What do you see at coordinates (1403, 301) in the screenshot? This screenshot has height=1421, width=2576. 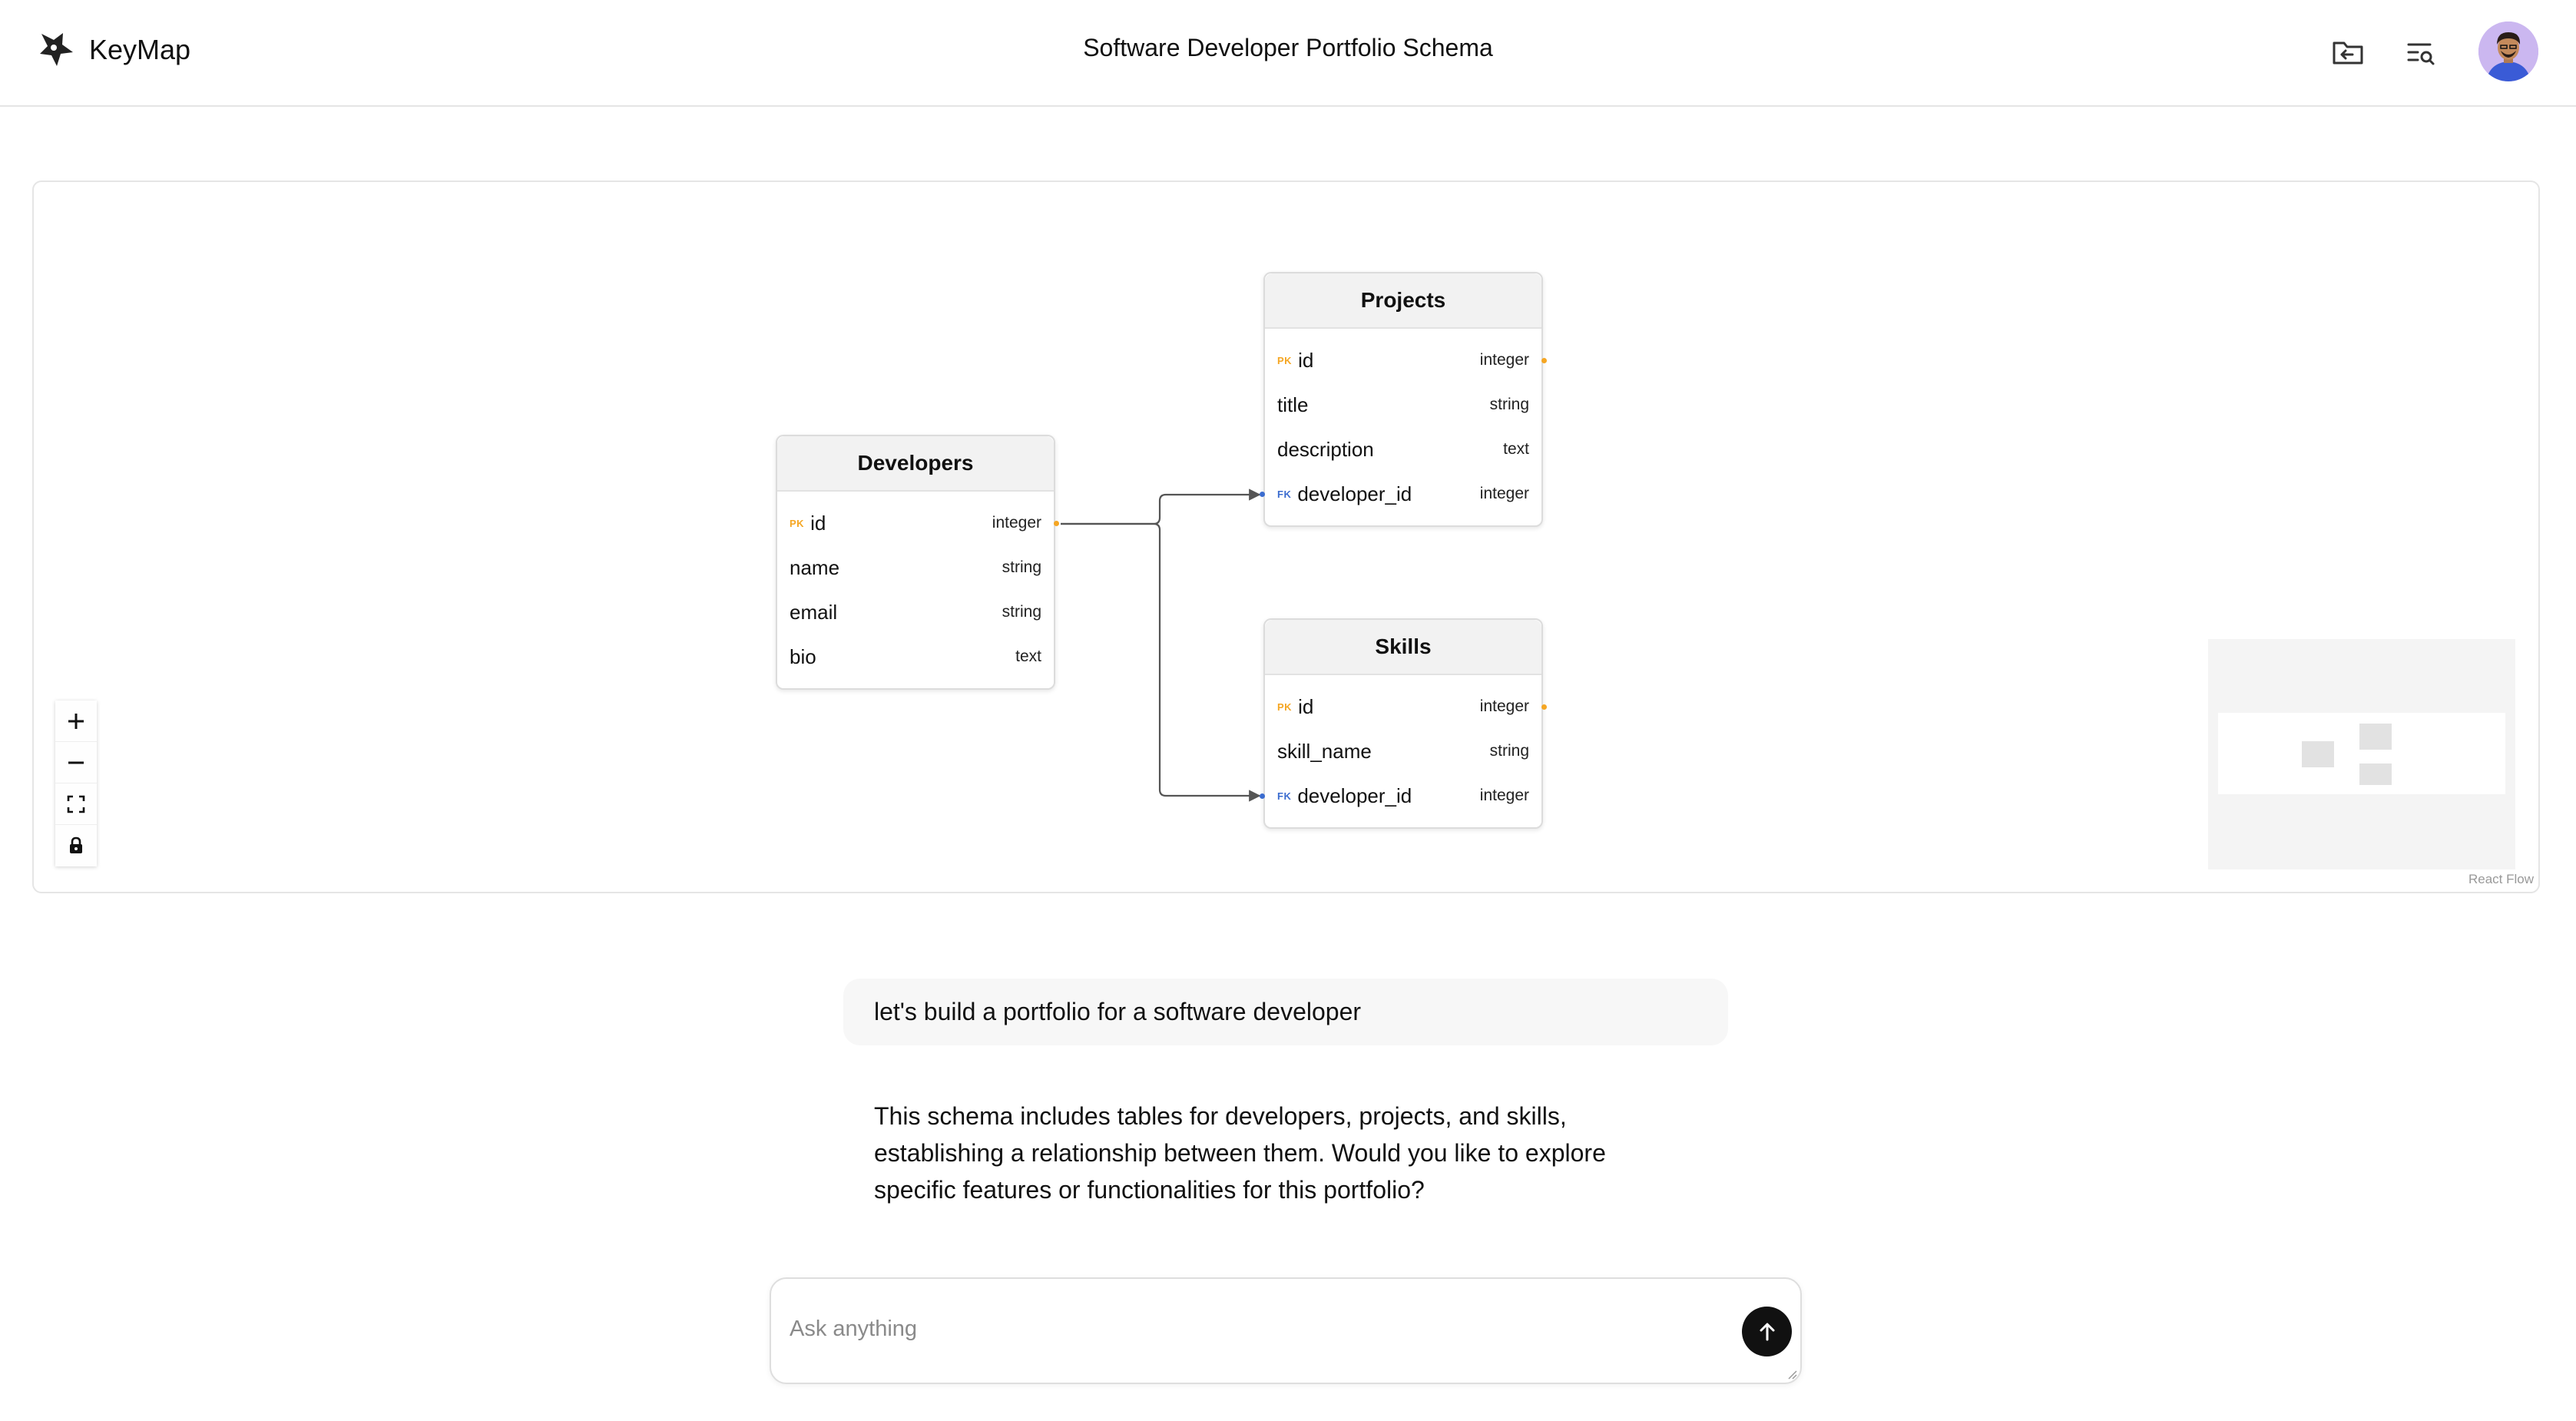 I see `table-title: Projects` at bounding box center [1403, 301].